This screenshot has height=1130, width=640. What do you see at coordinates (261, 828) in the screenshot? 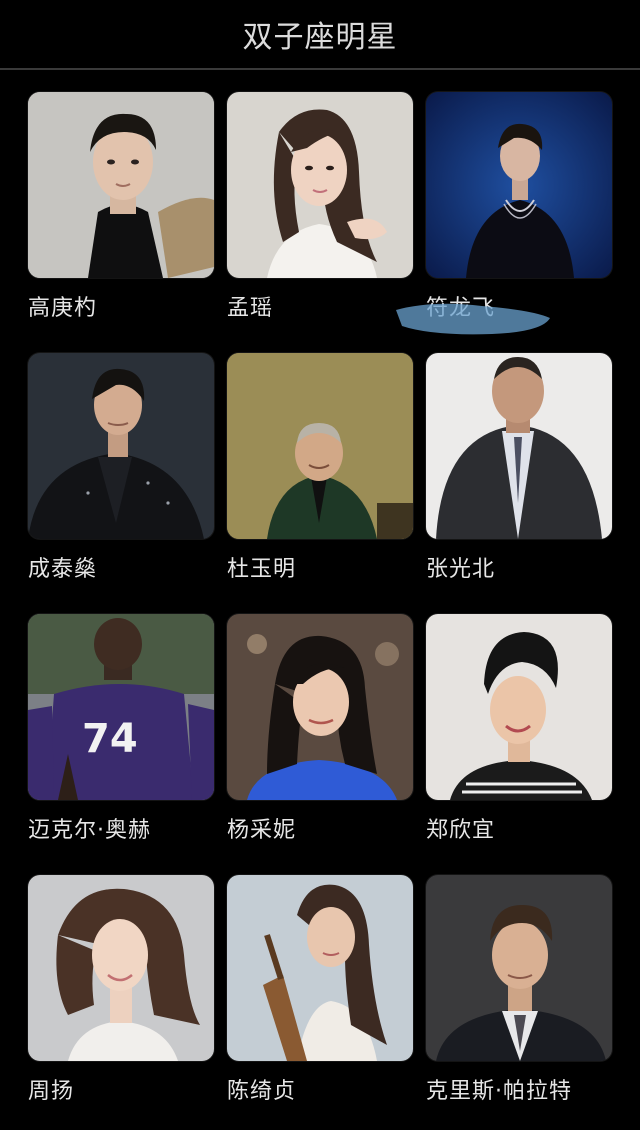
I see `star-name: 杨采妮` at bounding box center [261, 828].